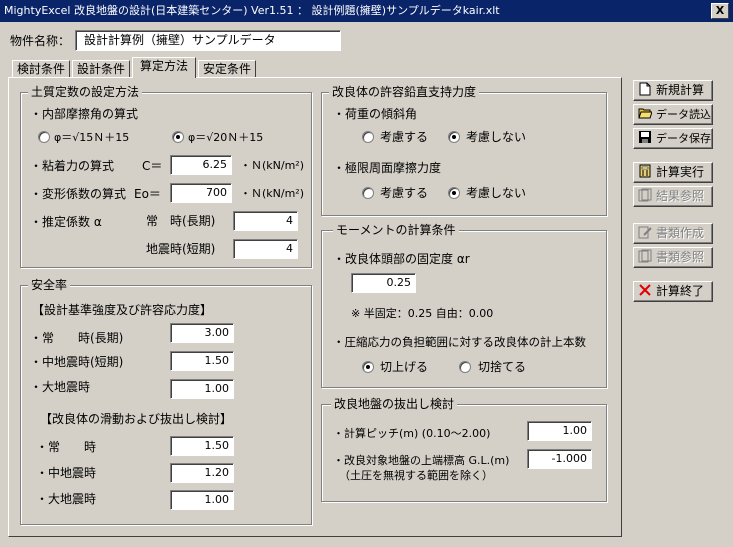  What do you see at coordinates (401, 259) in the screenshot?
I see `fixity-label: ・改良体頭部の固定度 αr` at bounding box center [401, 259].